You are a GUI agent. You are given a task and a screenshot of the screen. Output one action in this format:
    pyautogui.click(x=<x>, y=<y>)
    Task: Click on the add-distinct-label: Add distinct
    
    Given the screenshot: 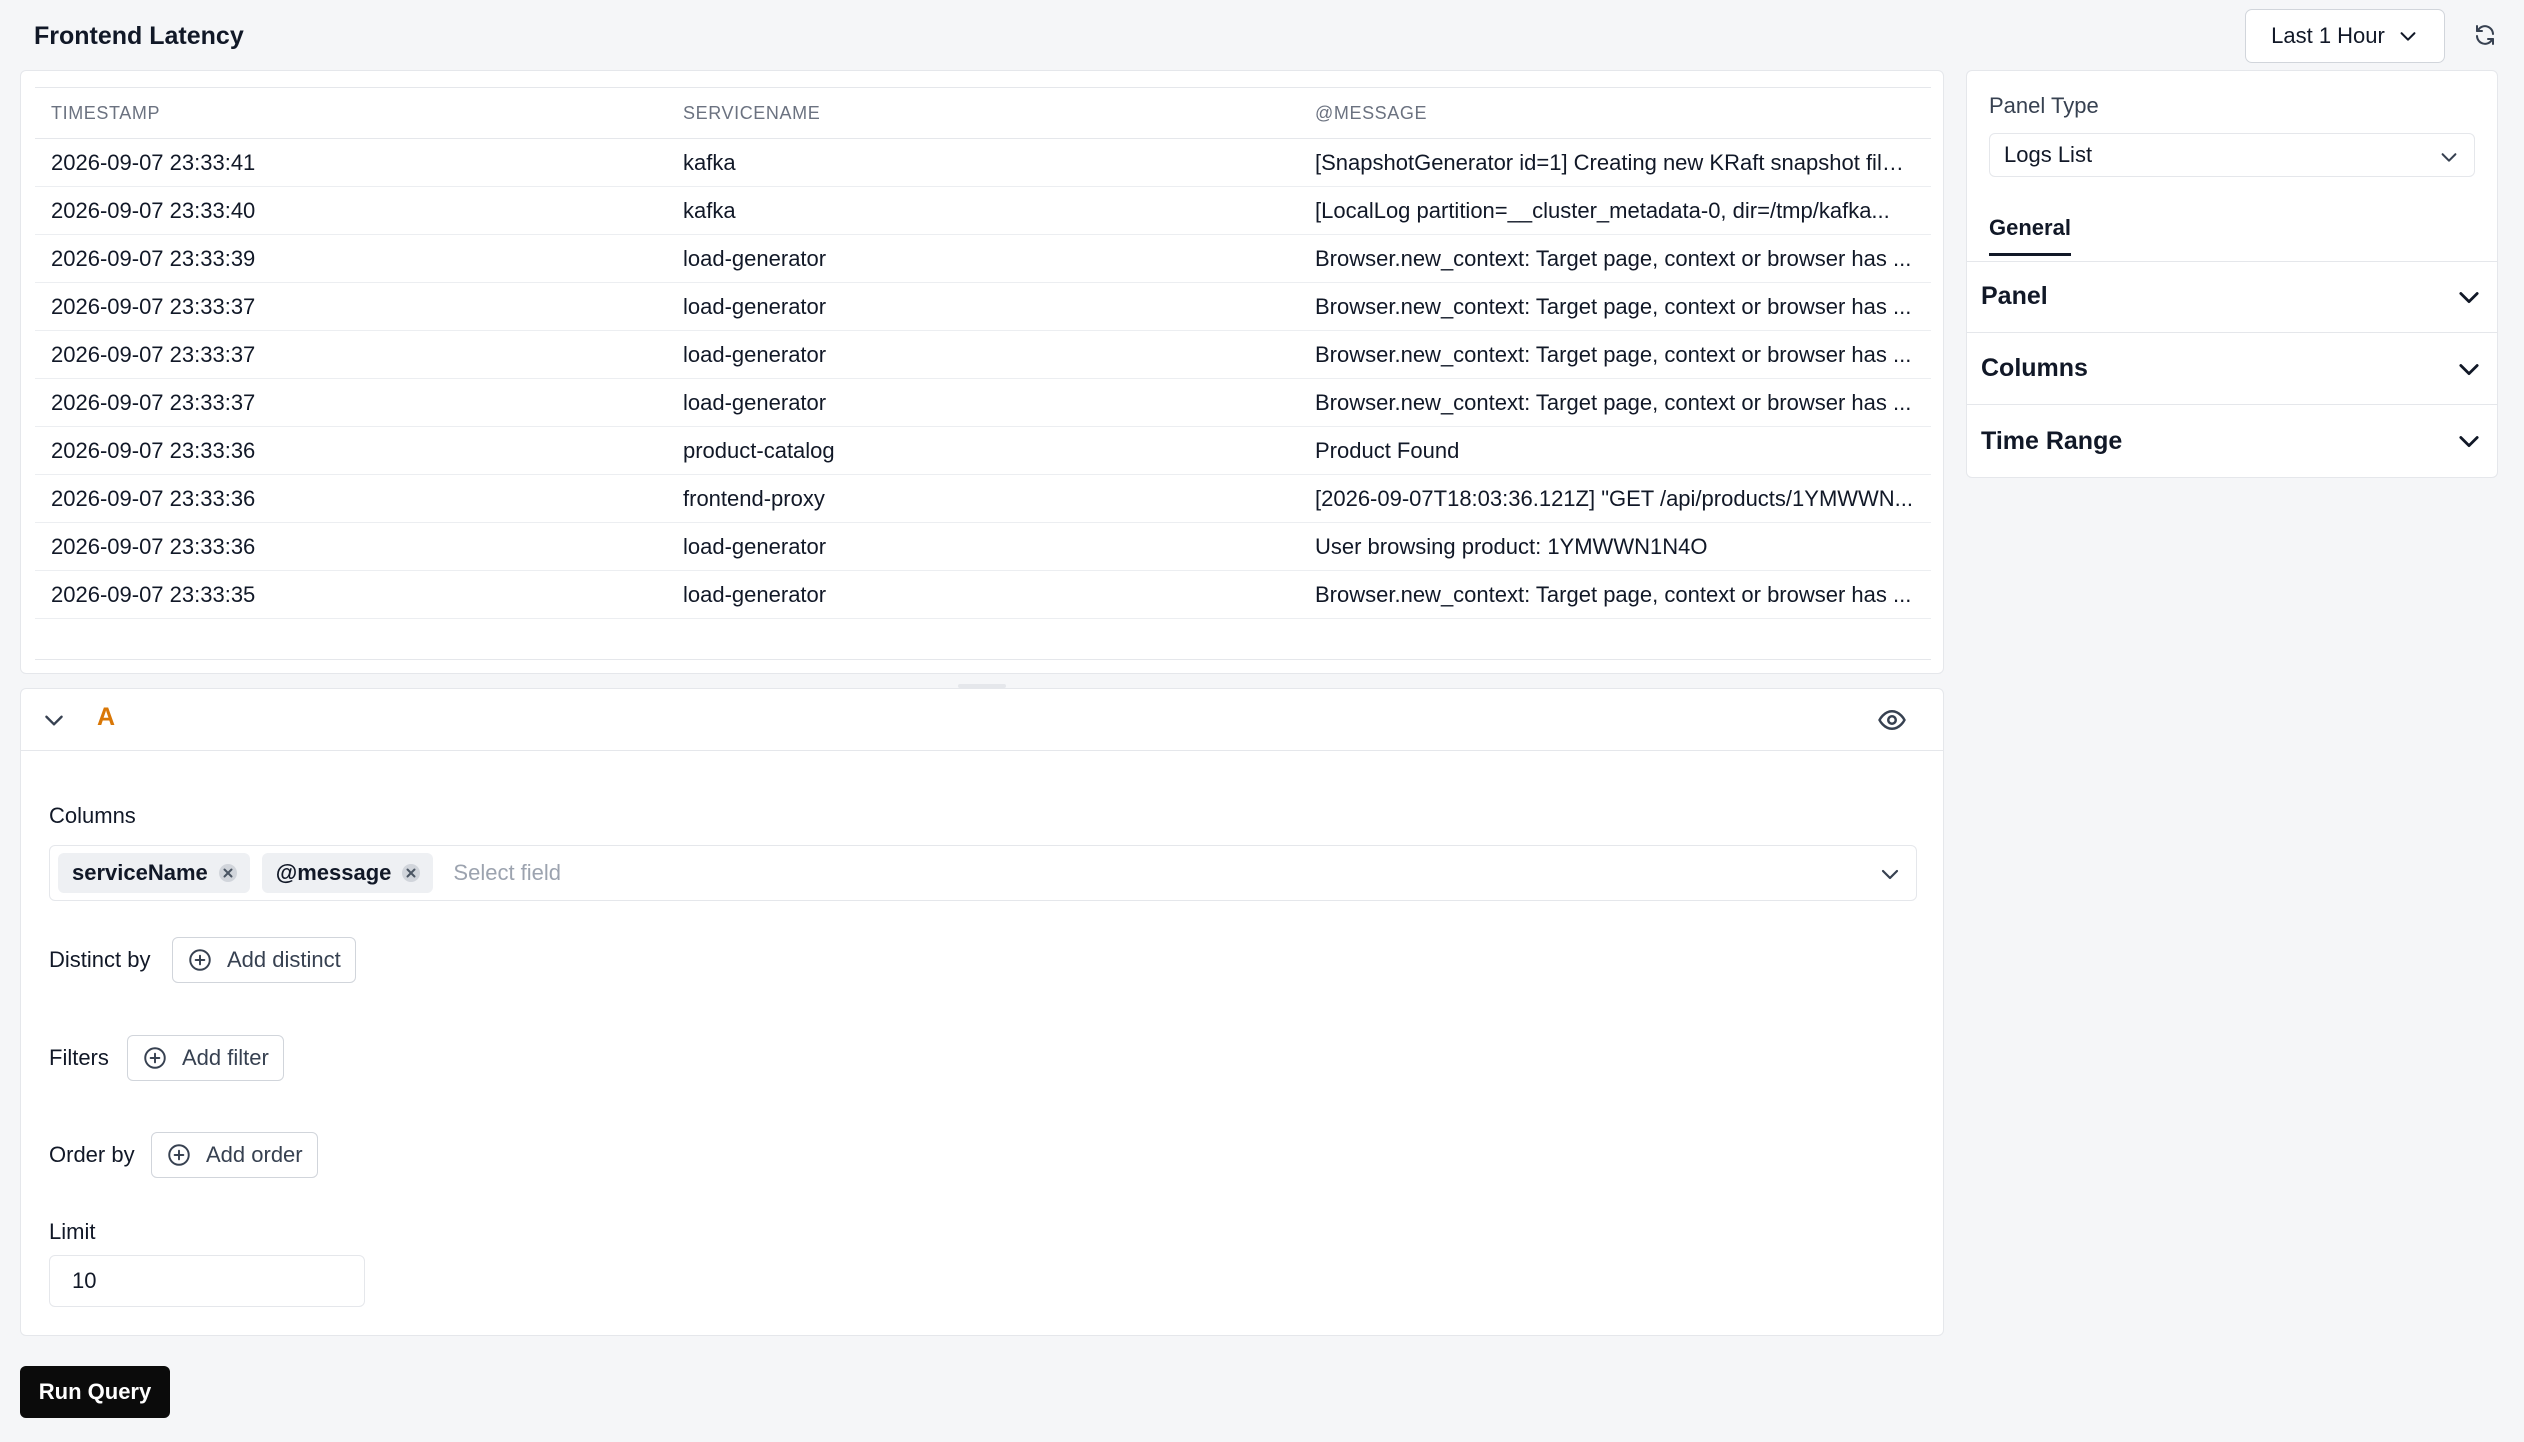 What is the action you would take?
    pyautogui.click(x=284, y=959)
    